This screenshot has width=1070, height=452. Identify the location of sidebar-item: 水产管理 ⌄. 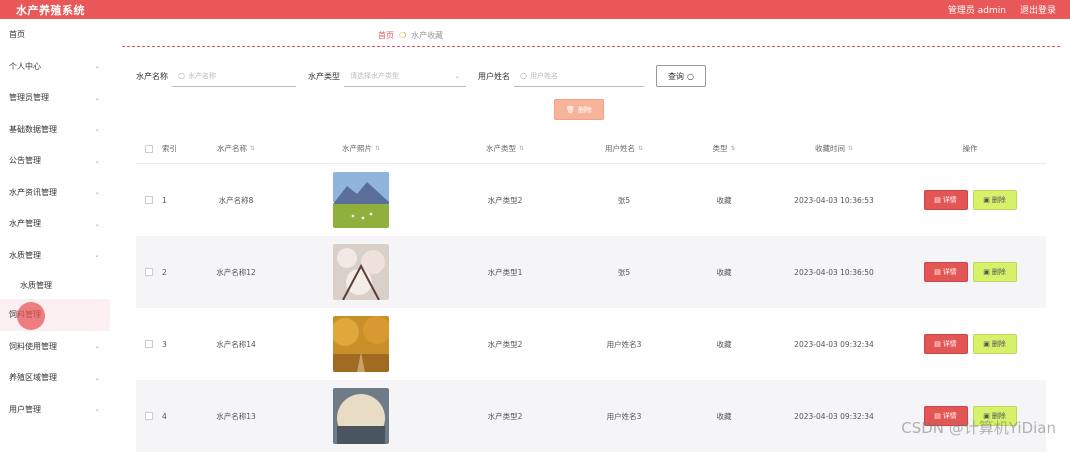
(55, 224).